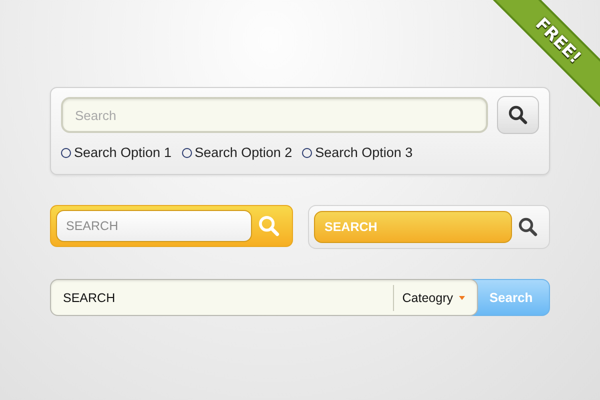 This screenshot has height=400, width=600. I want to click on caret-icon, so click(462, 298).